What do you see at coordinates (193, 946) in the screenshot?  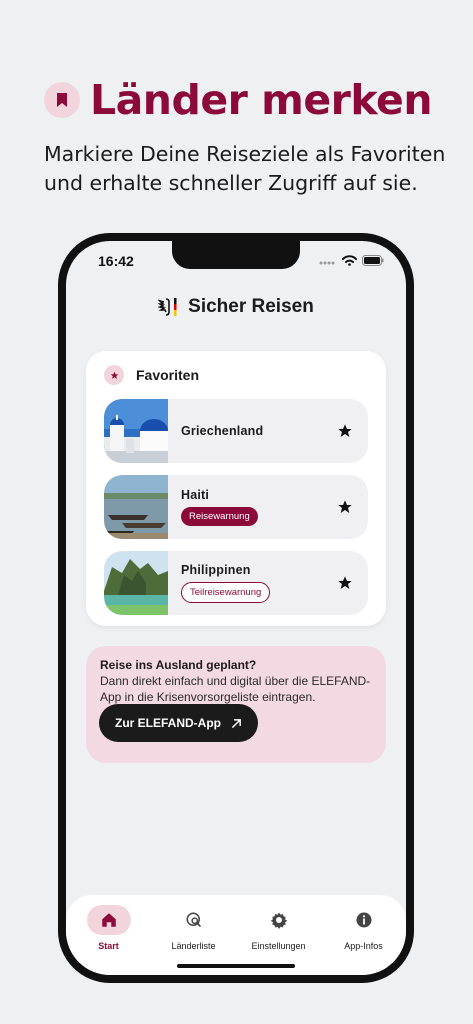 I see `tab-label: Länderliste` at bounding box center [193, 946].